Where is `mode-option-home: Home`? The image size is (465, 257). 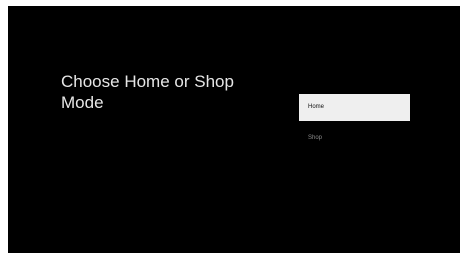
mode-option-home: Home is located at coordinates (354, 107).